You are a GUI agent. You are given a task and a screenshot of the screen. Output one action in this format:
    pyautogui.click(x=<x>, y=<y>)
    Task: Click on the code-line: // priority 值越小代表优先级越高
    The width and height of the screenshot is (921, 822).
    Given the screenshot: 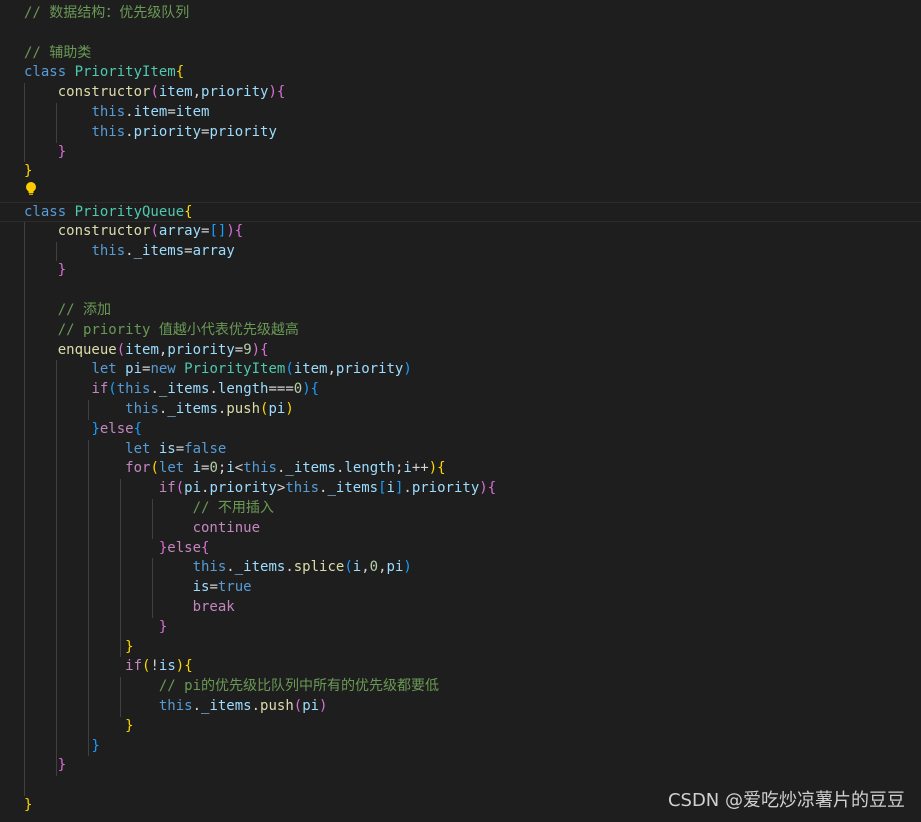 What is the action you would take?
    pyautogui.click(x=460, y=331)
    